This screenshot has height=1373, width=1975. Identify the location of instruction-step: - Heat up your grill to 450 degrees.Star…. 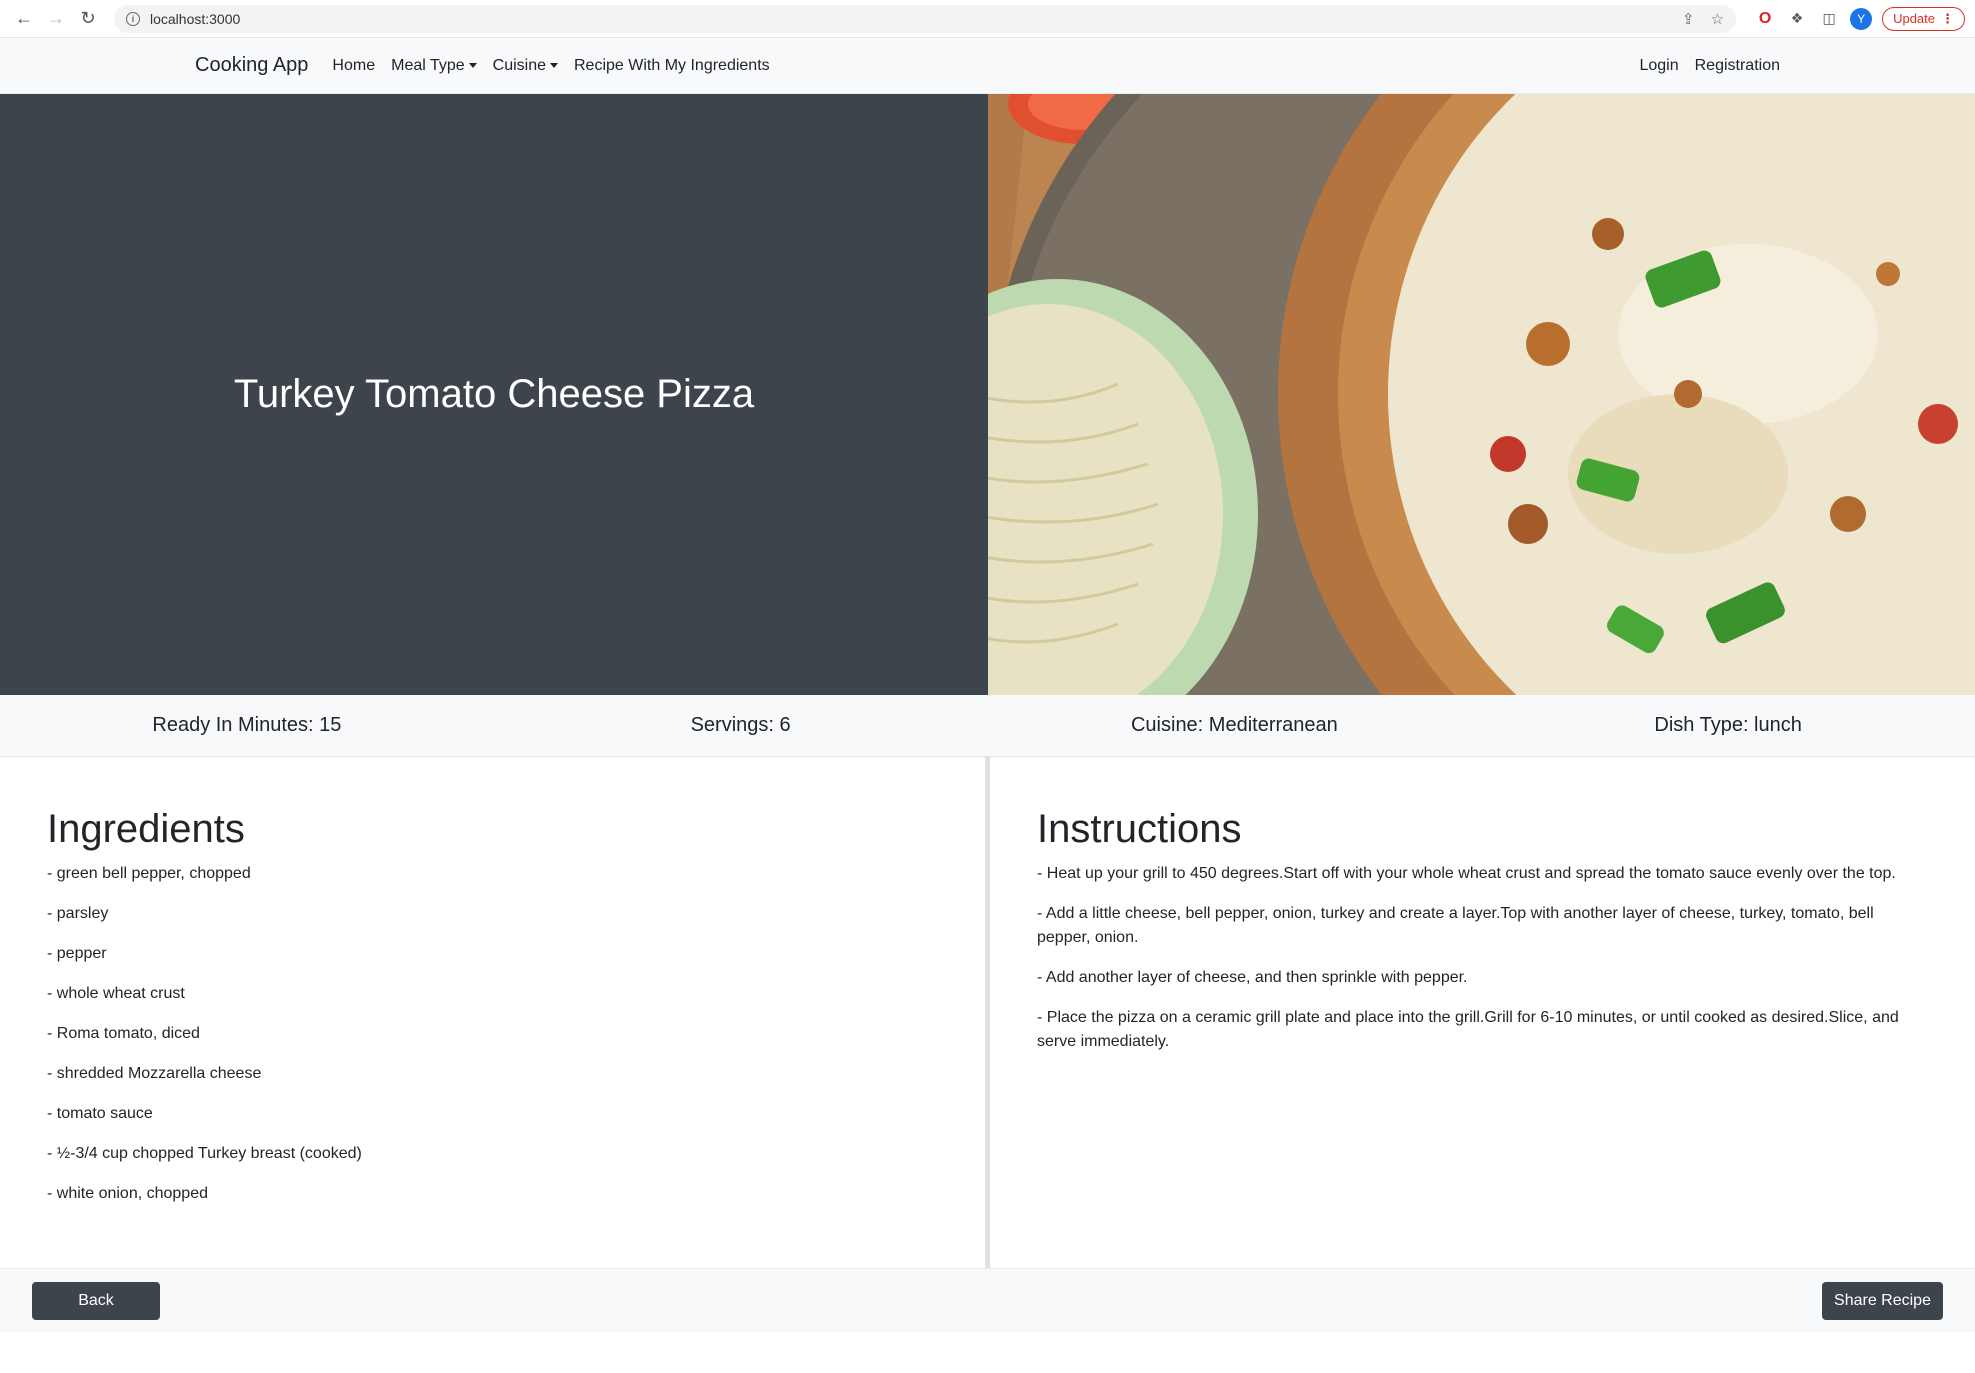
(1466, 873).